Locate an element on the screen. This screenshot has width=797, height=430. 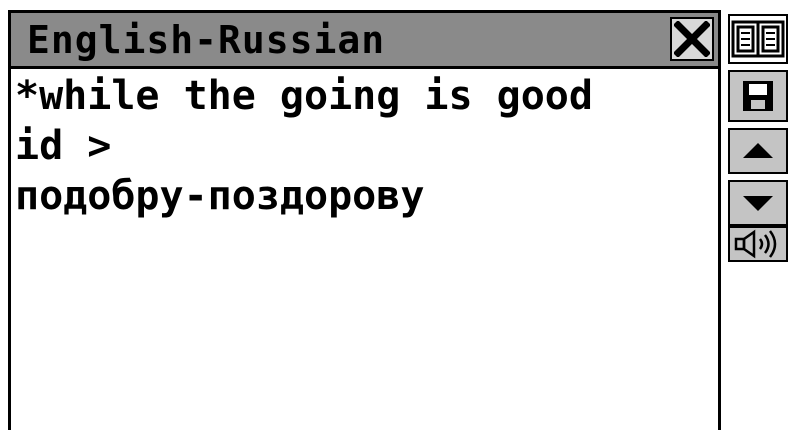
headword: *while the going is good is located at coordinates (304, 96).